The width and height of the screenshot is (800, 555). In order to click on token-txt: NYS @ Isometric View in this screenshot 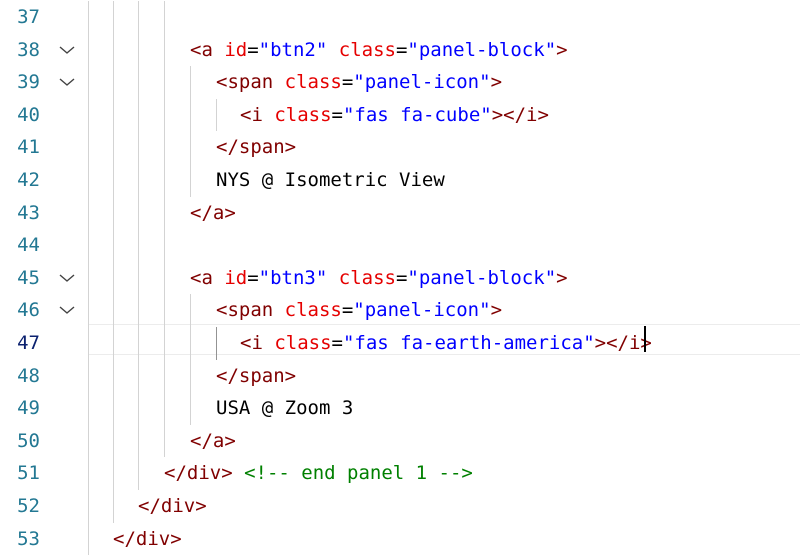, I will do `click(330, 180)`.